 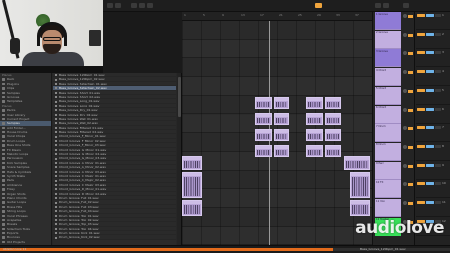 I want to click on clip-slot: 11 Vox, so click(x=388, y=208).